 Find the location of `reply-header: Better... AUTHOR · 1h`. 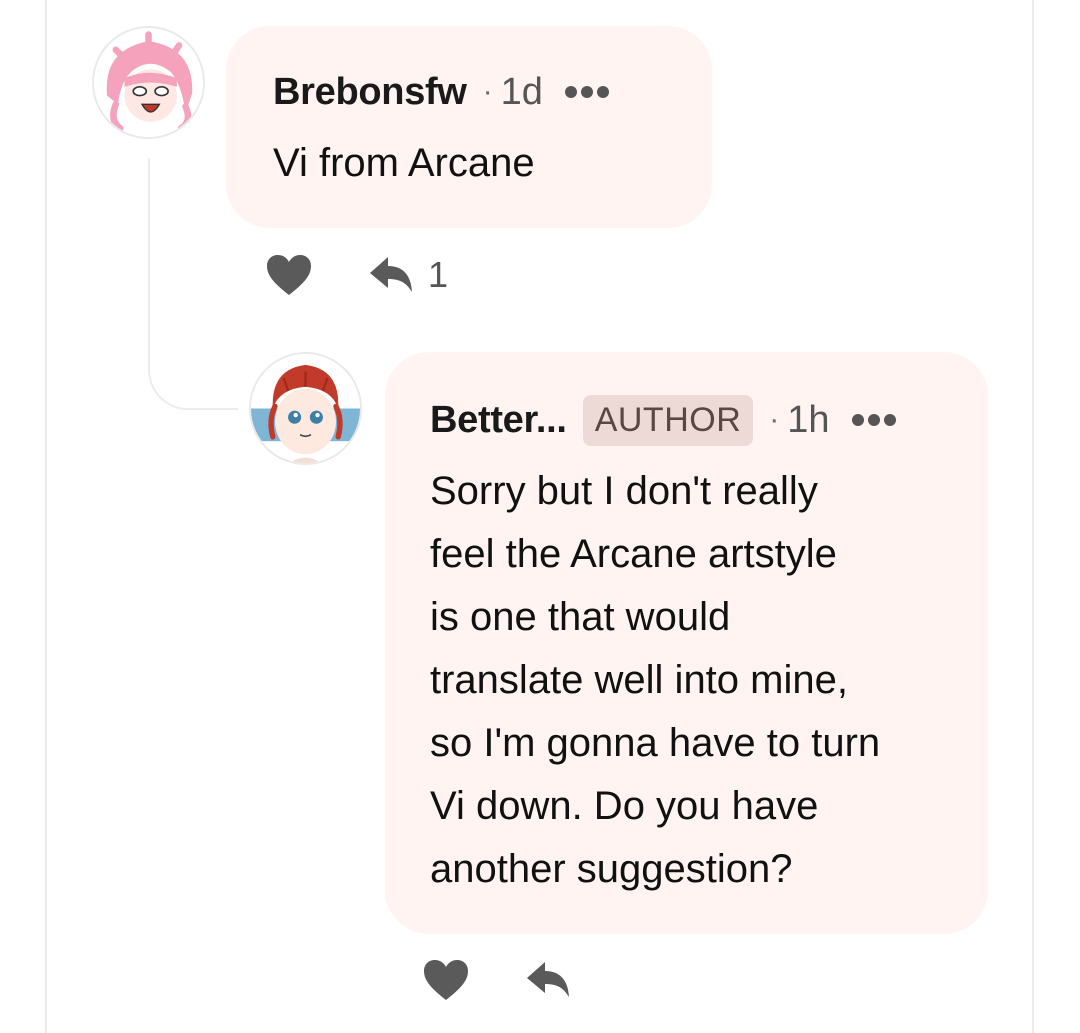

reply-header: Better... AUTHOR · 1h is located at coordinates (663, 420).